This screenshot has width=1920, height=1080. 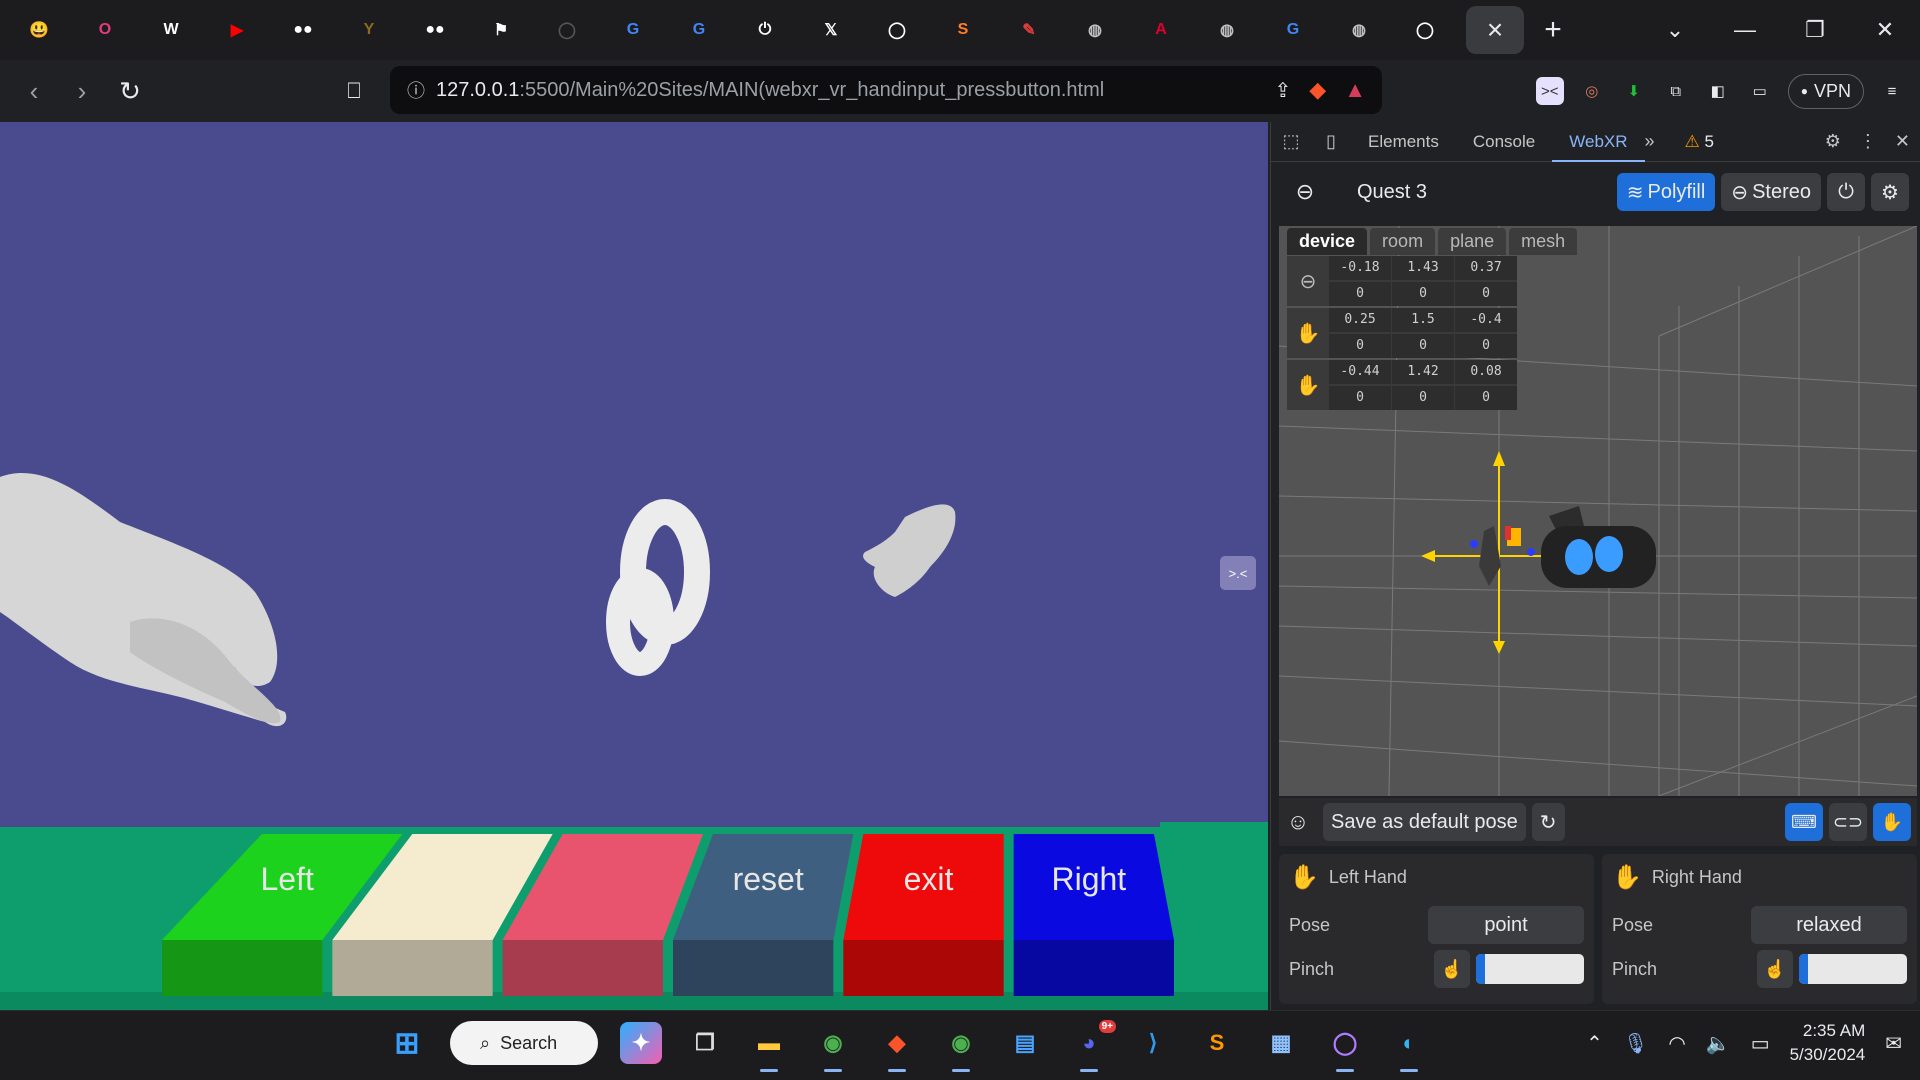 I want to click on clock: 2:35 AM 5/30/2024, so click(x=1828, y=1043).